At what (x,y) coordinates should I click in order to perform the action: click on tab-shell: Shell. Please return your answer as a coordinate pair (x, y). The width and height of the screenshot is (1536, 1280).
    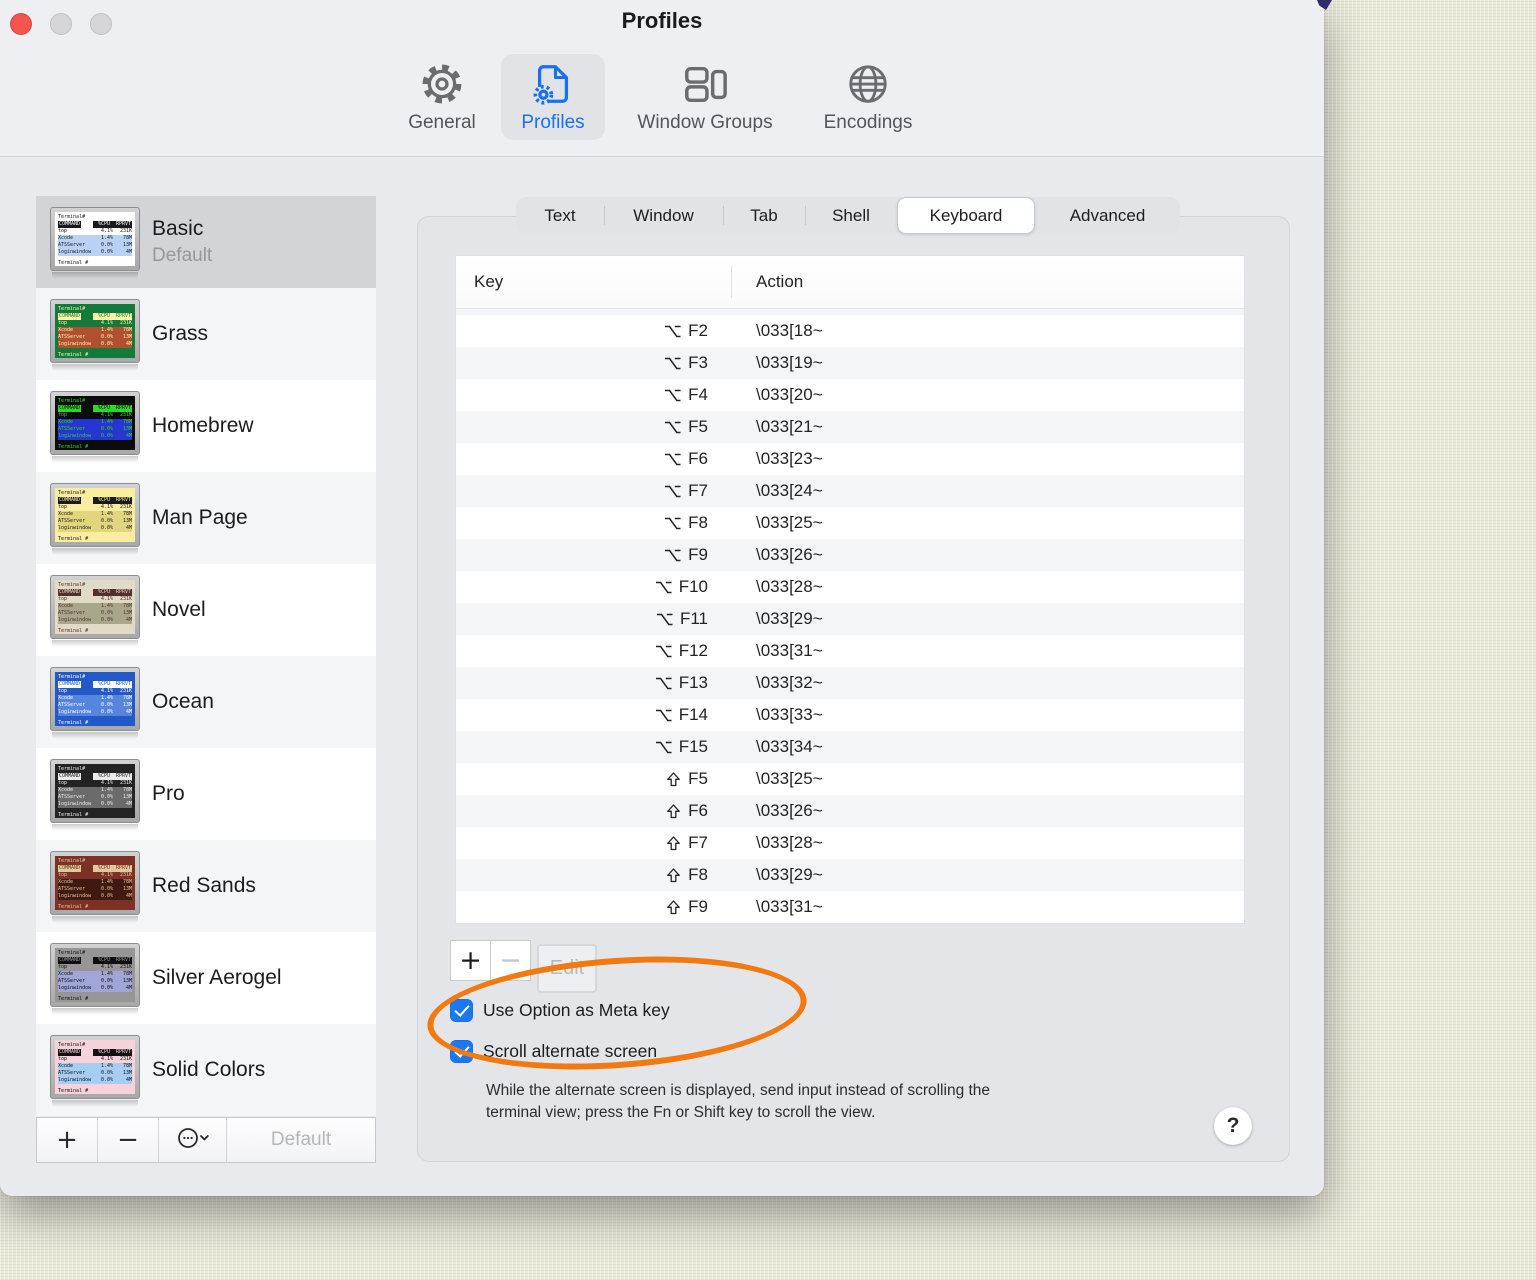
    Looking at the image, I should click on (851, 215).